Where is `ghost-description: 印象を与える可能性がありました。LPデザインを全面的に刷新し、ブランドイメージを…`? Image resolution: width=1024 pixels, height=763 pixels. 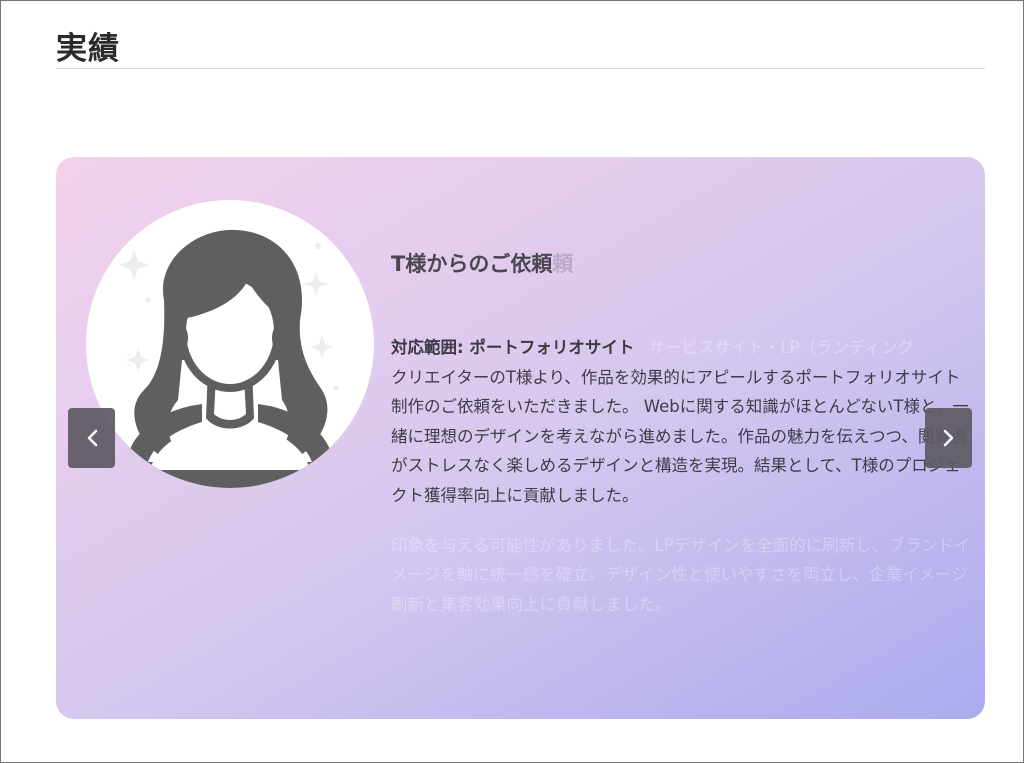
ghost-description: 印象を与える可能性がありました。LPデザインを全面的に刷新し、ブランドイメージを… is located at coordinates (681, 575).